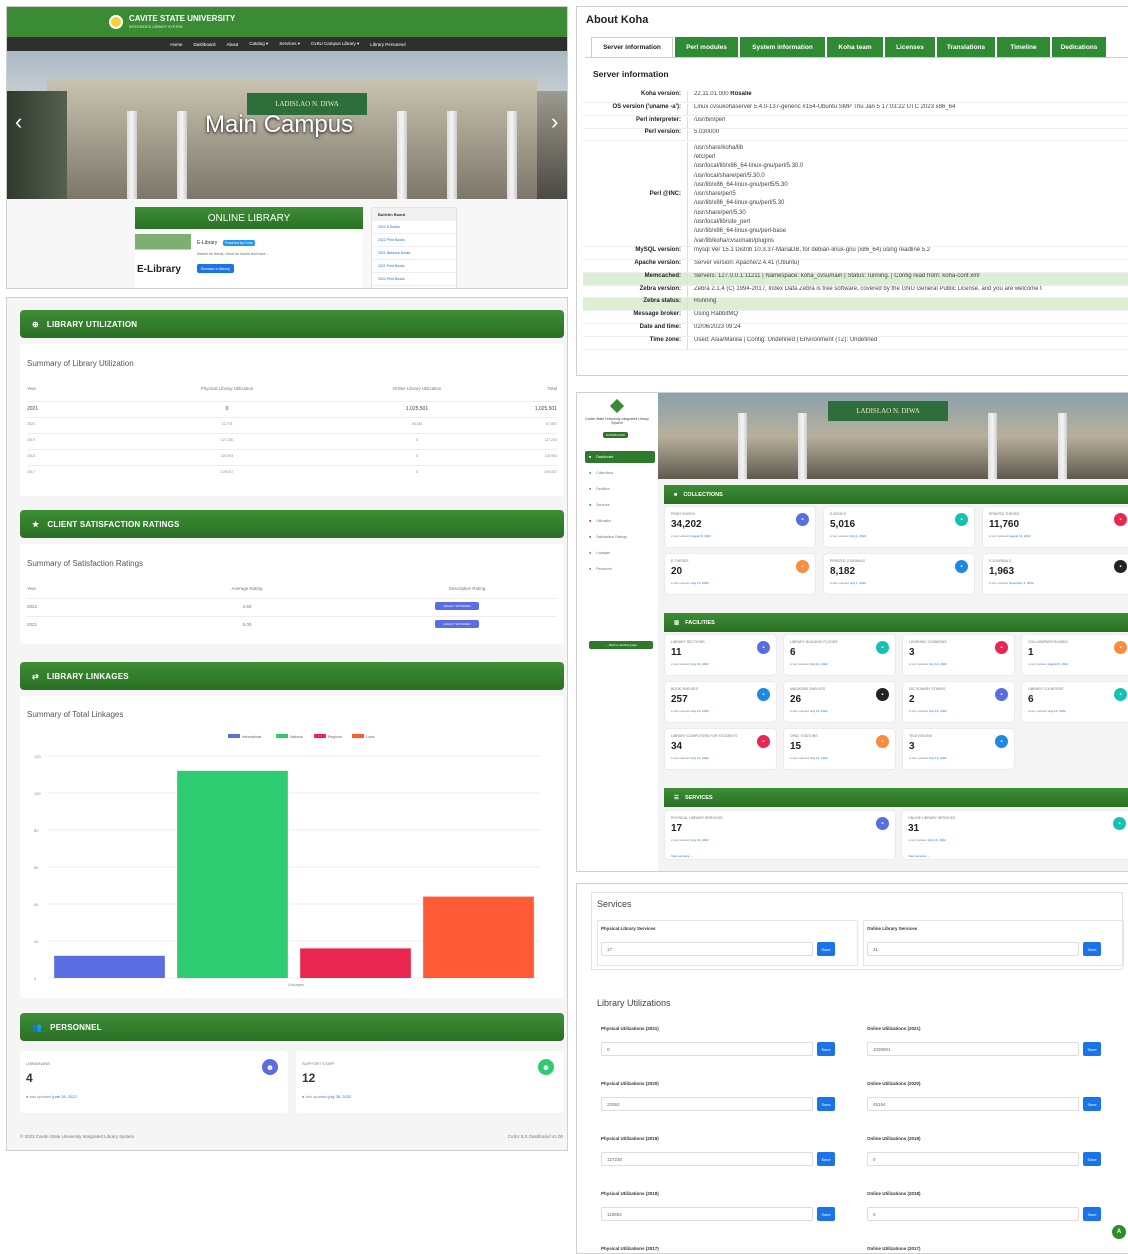 This screenshot has width=1128, height=1254. Describe the element at coordinates (632, 47) in the screenshot. I see `tab-server-information: Server information` at that location.